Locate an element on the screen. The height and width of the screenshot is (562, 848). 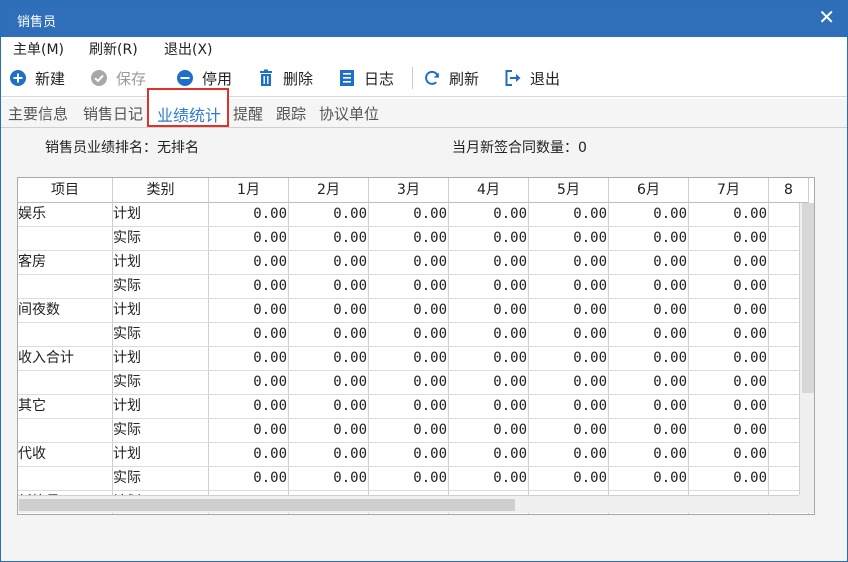
column-header: 4月 is located at coordinates (489, 190).